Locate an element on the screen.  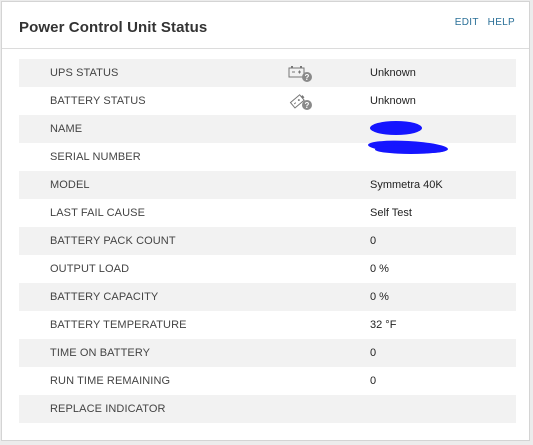
row-label: BATTERY CAPACITY is located at coordinates (104, 297).